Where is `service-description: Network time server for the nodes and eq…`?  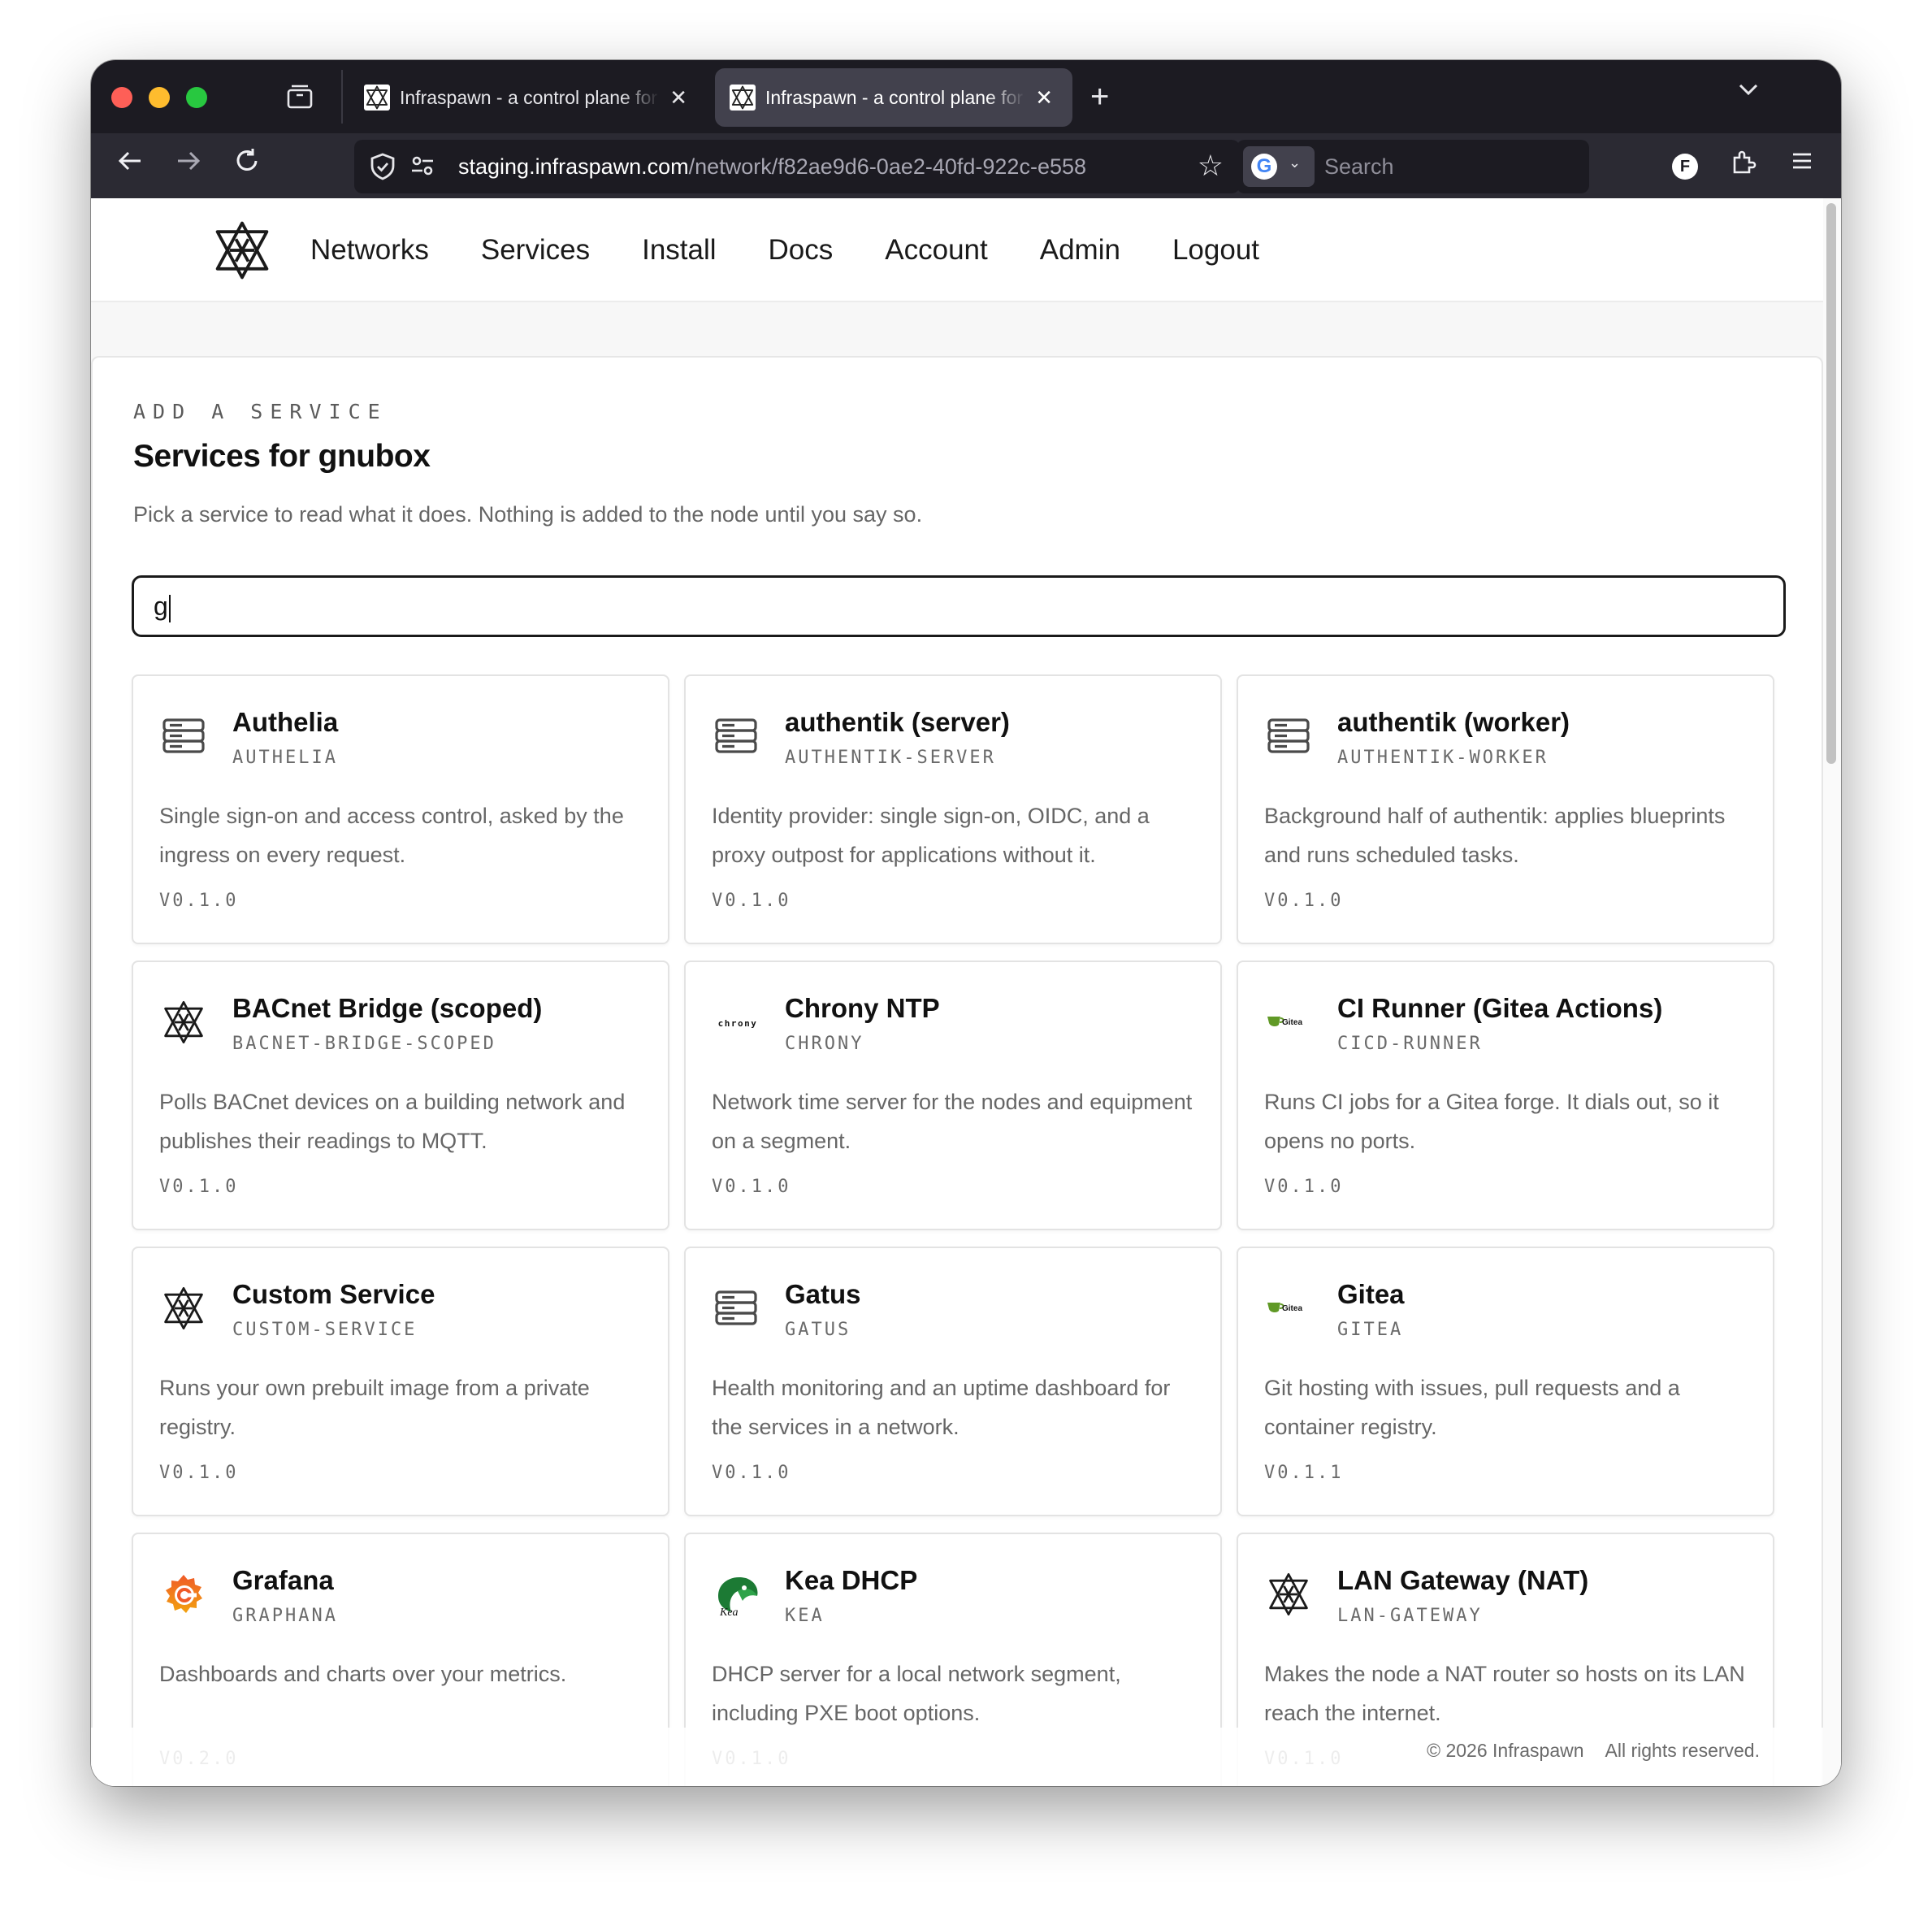
service-description: Network time server for the nodes and eq… is located at coordinates (952, 1121).